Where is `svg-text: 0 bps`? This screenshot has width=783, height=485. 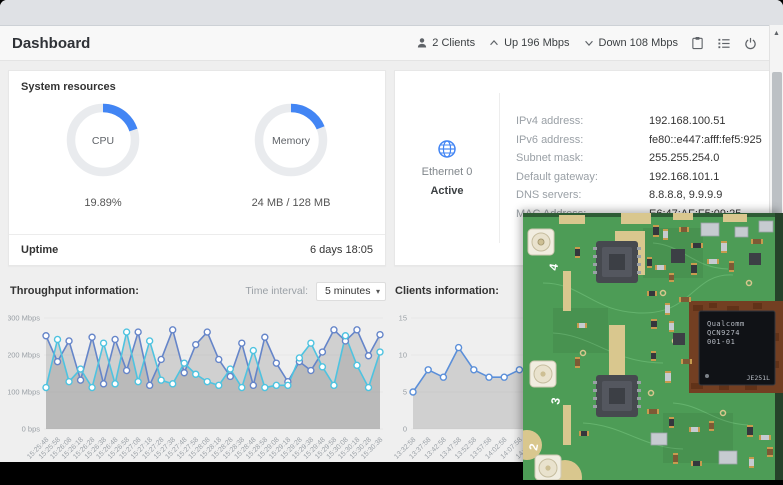 svg-text: 0 bps is located at coordinates (31, 429).